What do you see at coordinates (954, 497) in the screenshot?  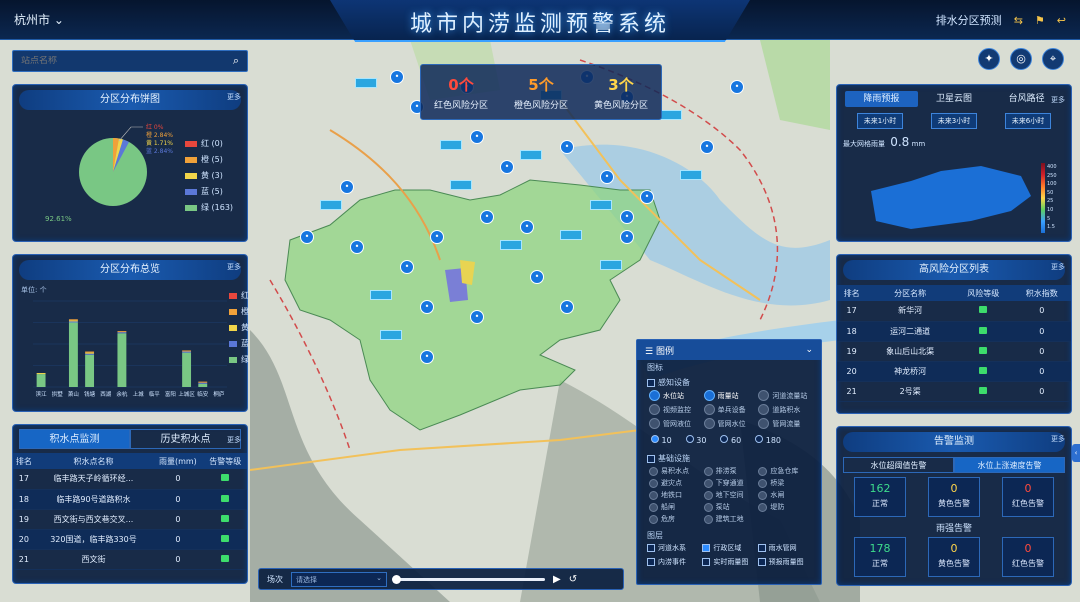 I see `water-yellow-stat: 0 黄色告警` at bounding box center [954, 497].